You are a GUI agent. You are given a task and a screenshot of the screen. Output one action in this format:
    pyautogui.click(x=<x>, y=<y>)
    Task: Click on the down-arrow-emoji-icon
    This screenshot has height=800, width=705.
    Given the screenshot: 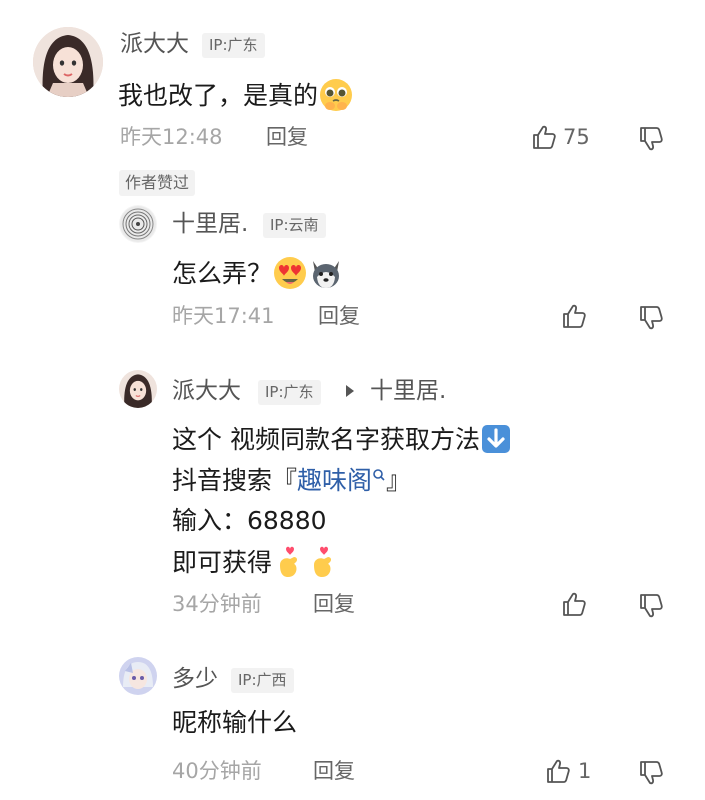 What is the action you would take?
    pyautogui.click(x=496, y=441)
    